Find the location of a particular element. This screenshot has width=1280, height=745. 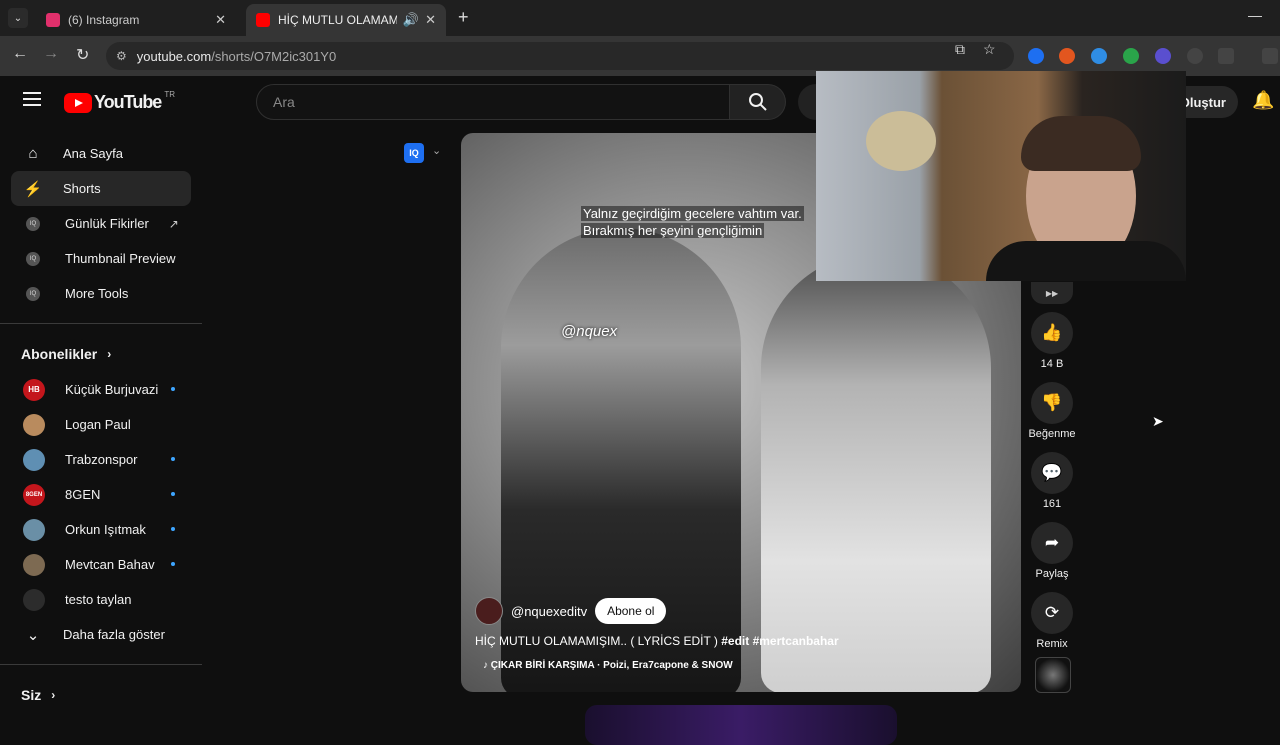

subscription-item: Logan Paul is located at coordinates (101, 424).